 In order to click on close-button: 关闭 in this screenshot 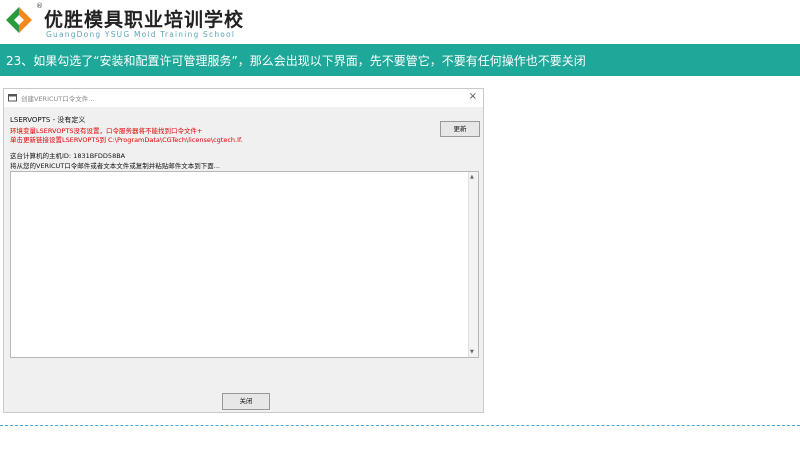, I will do `click(246, 401)`.